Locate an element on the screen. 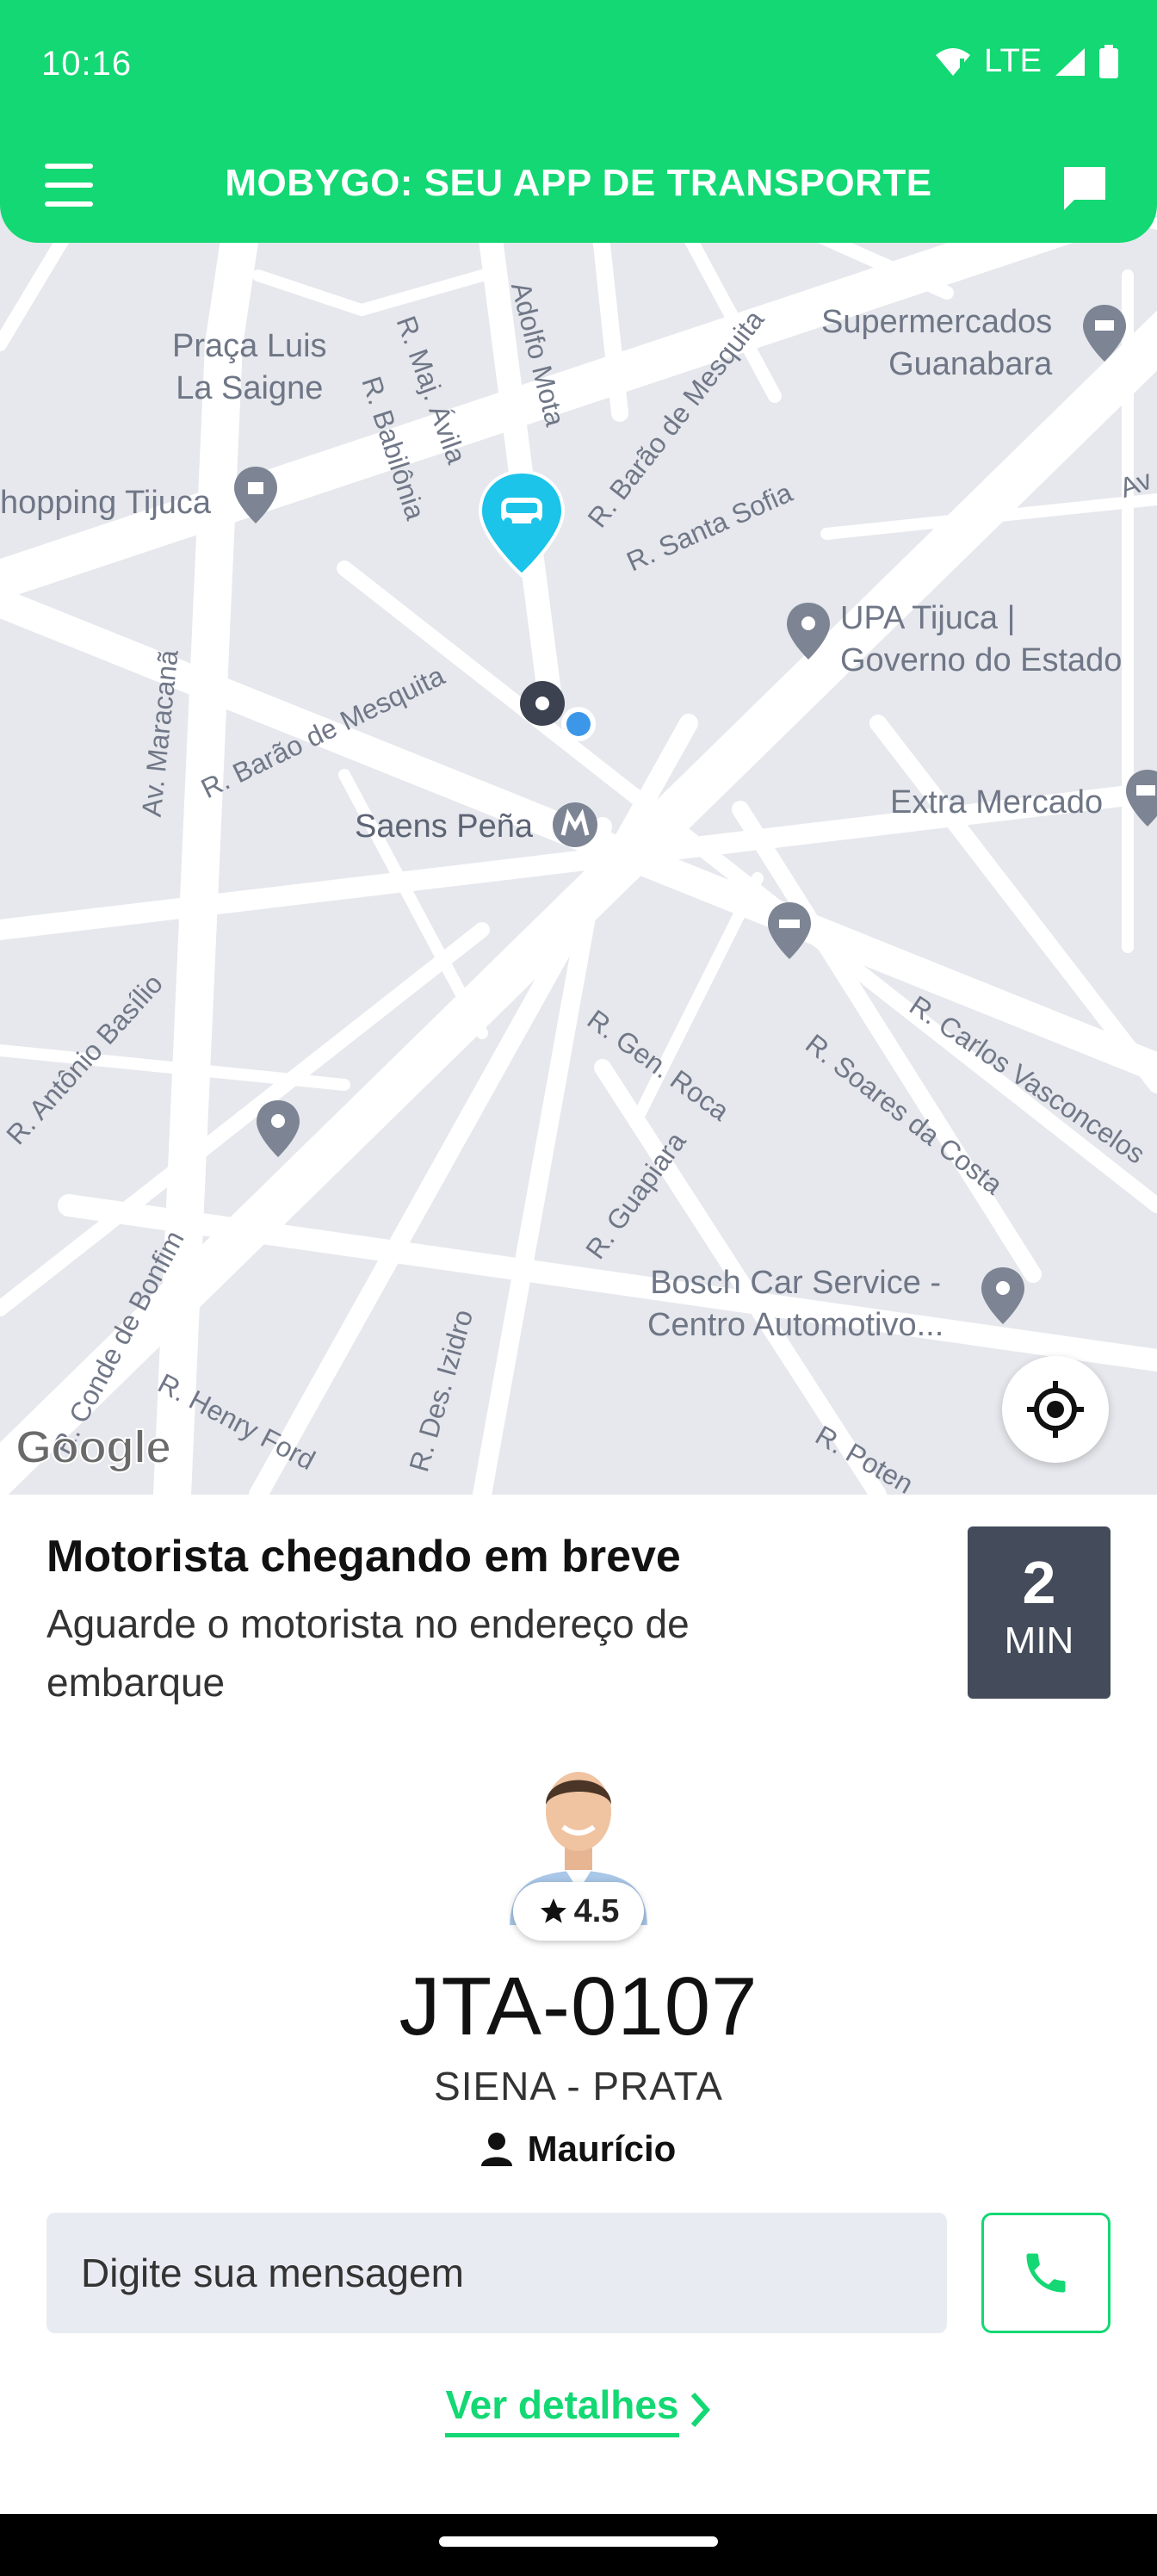  map-place-label: Saens Peña is located at coordinates (445, 827).